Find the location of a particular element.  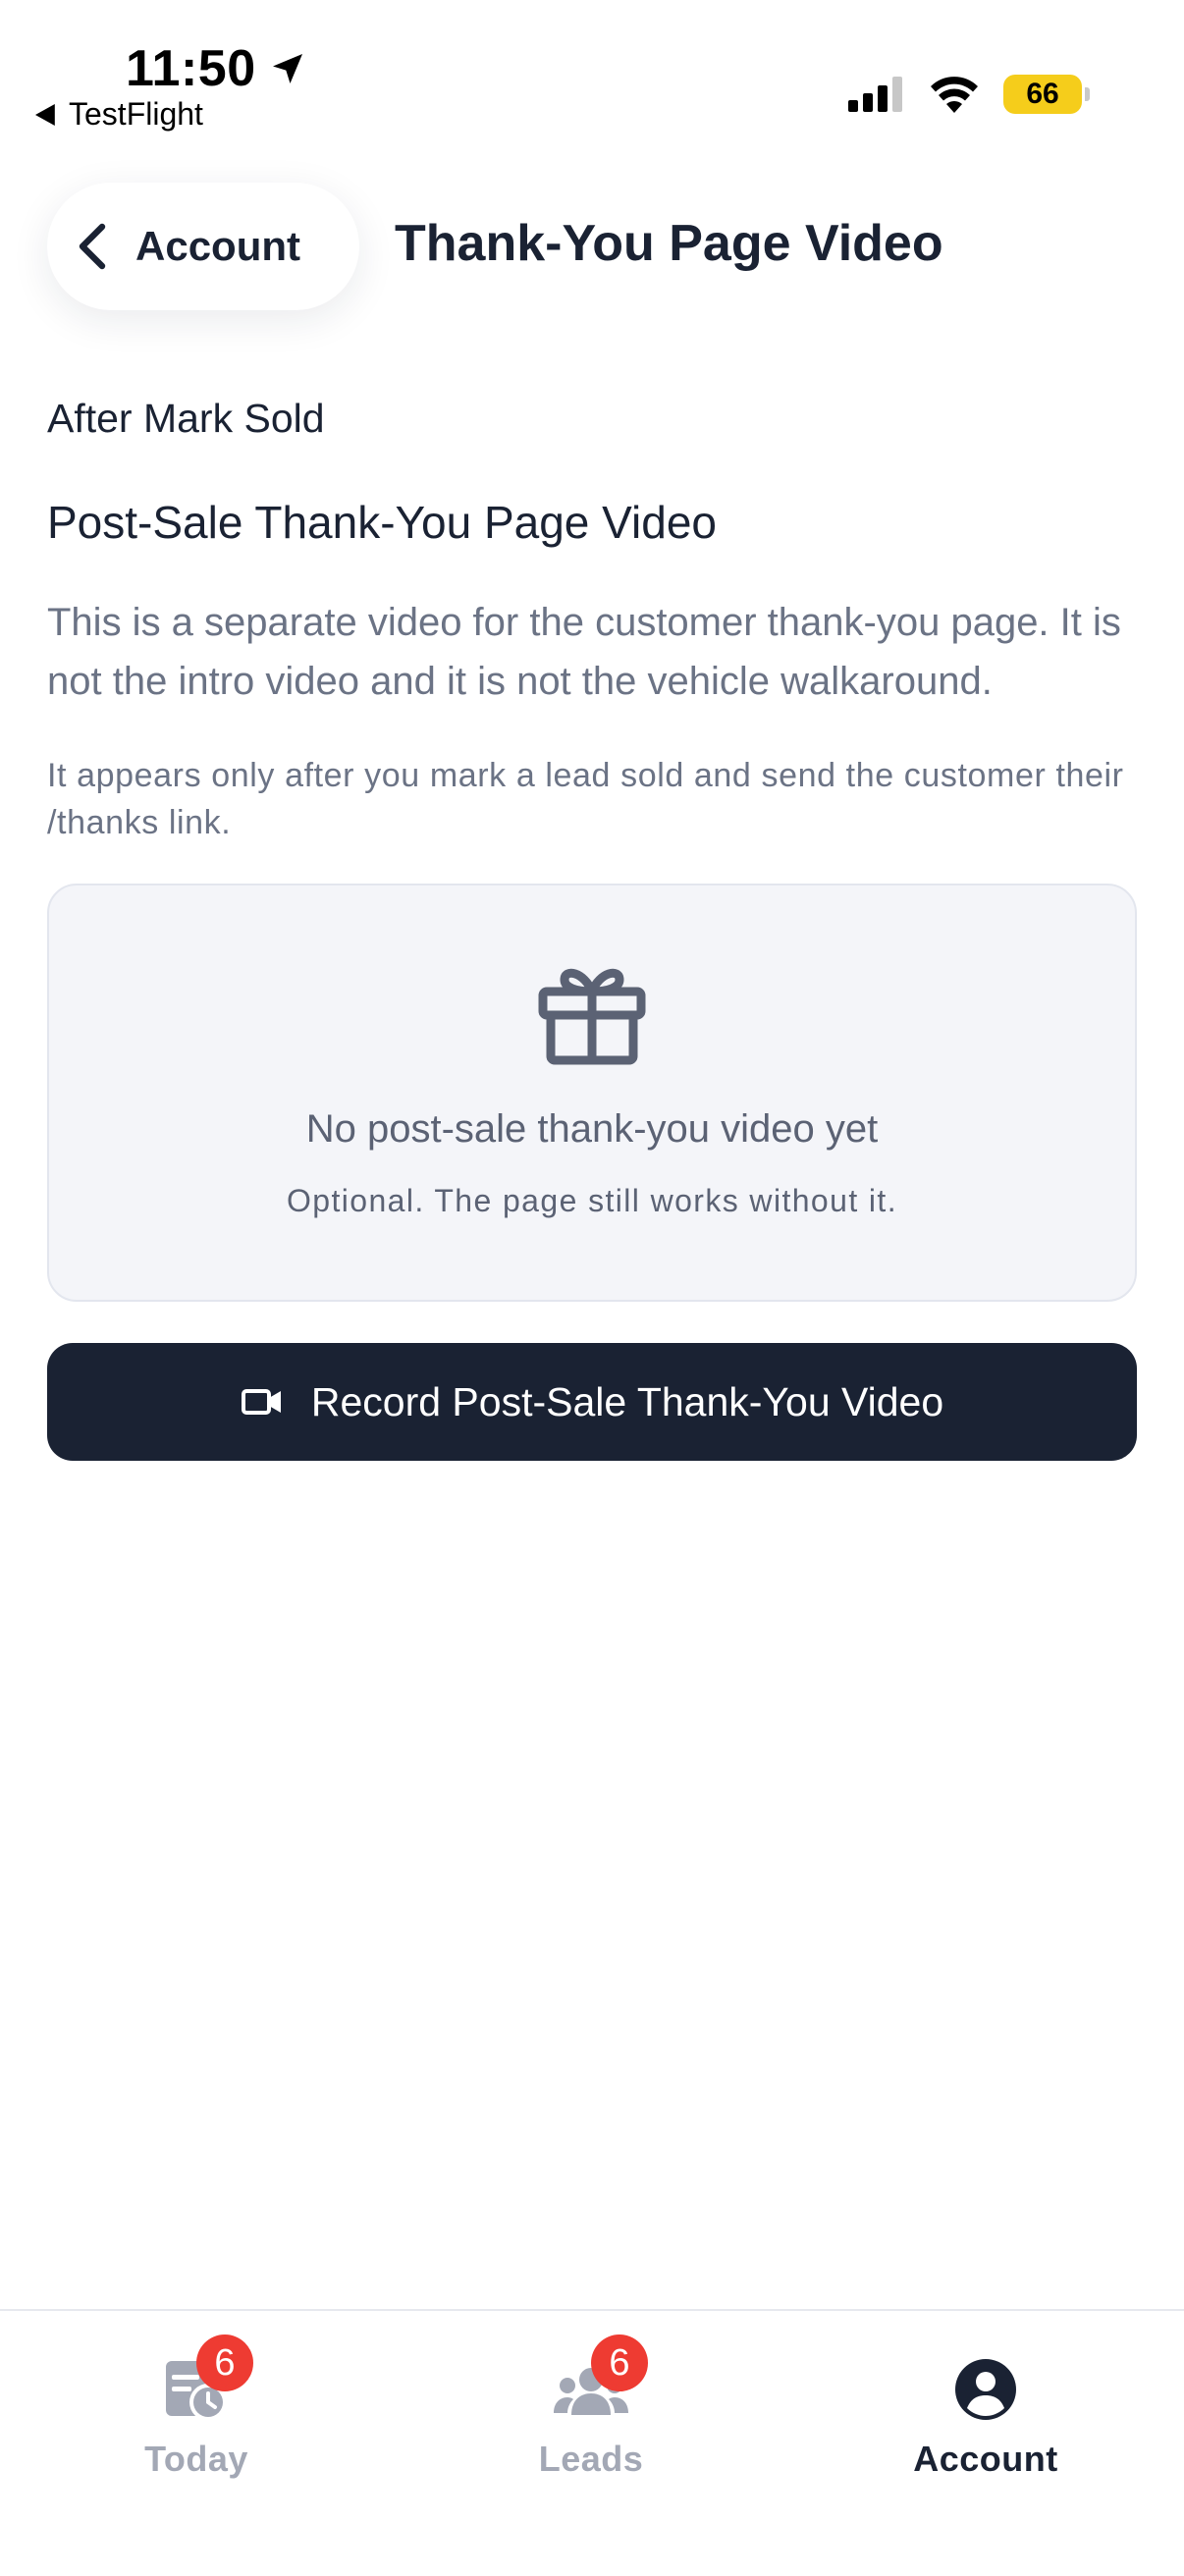

cellular-signal-icon is located at coordinates (875, 94).